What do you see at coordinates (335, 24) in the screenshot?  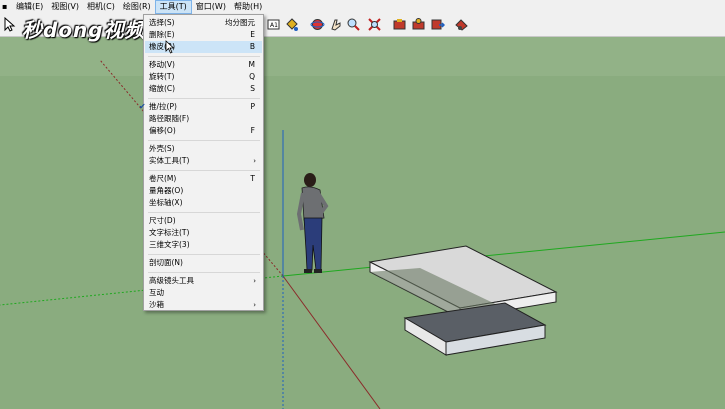 I see `pan-icon` at bounding box center [335, 24].